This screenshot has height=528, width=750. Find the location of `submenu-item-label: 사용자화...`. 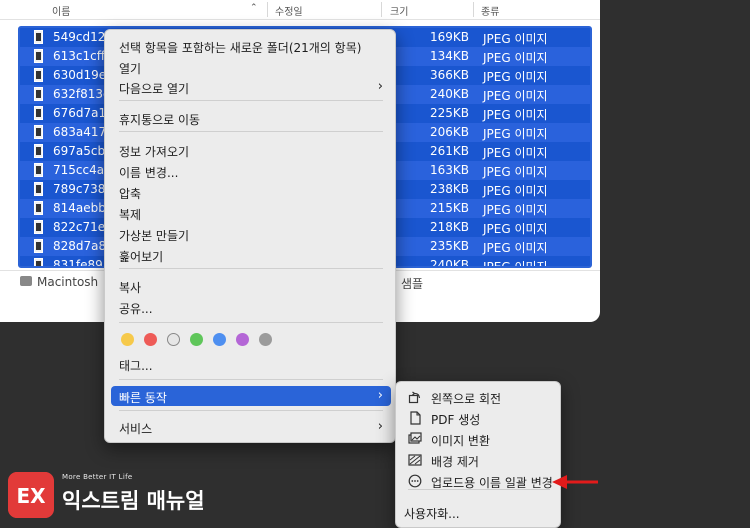

submenu-item-label: 사용자화... is located at coordinates (432, 514).